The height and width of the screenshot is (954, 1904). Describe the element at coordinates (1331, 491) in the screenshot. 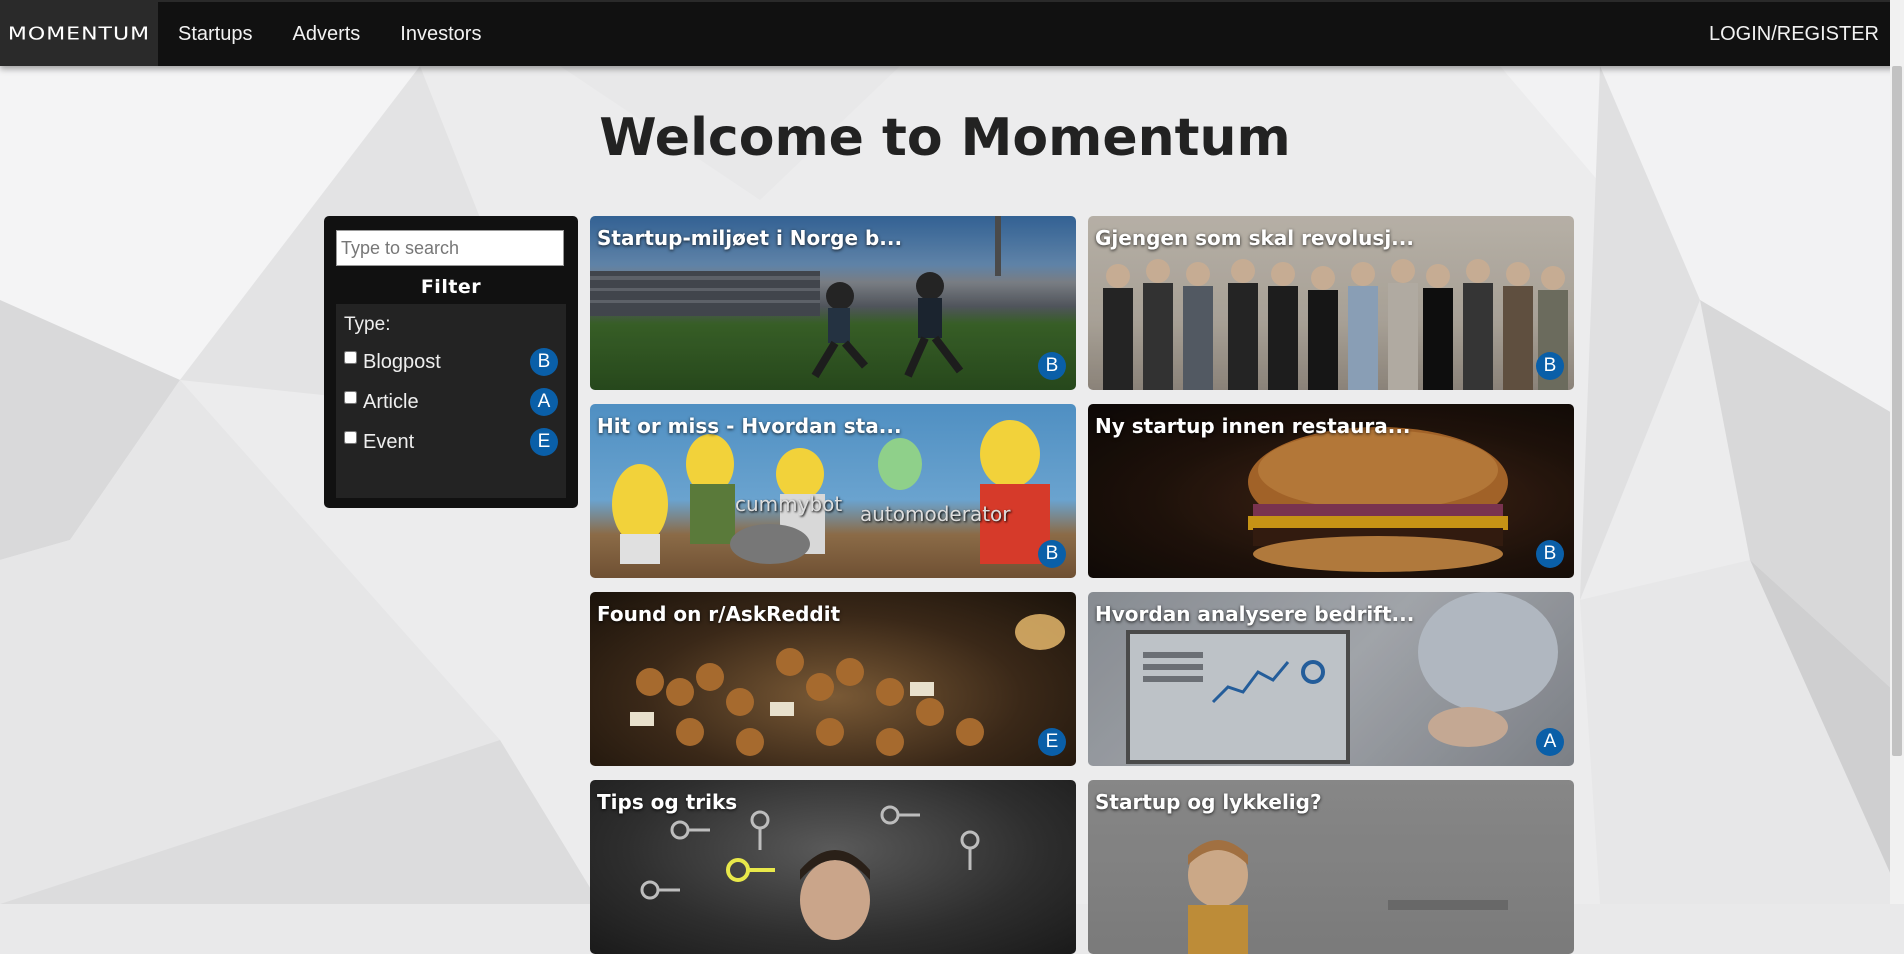

I see `post-card: Ny startup innen restaura... B` at that location.